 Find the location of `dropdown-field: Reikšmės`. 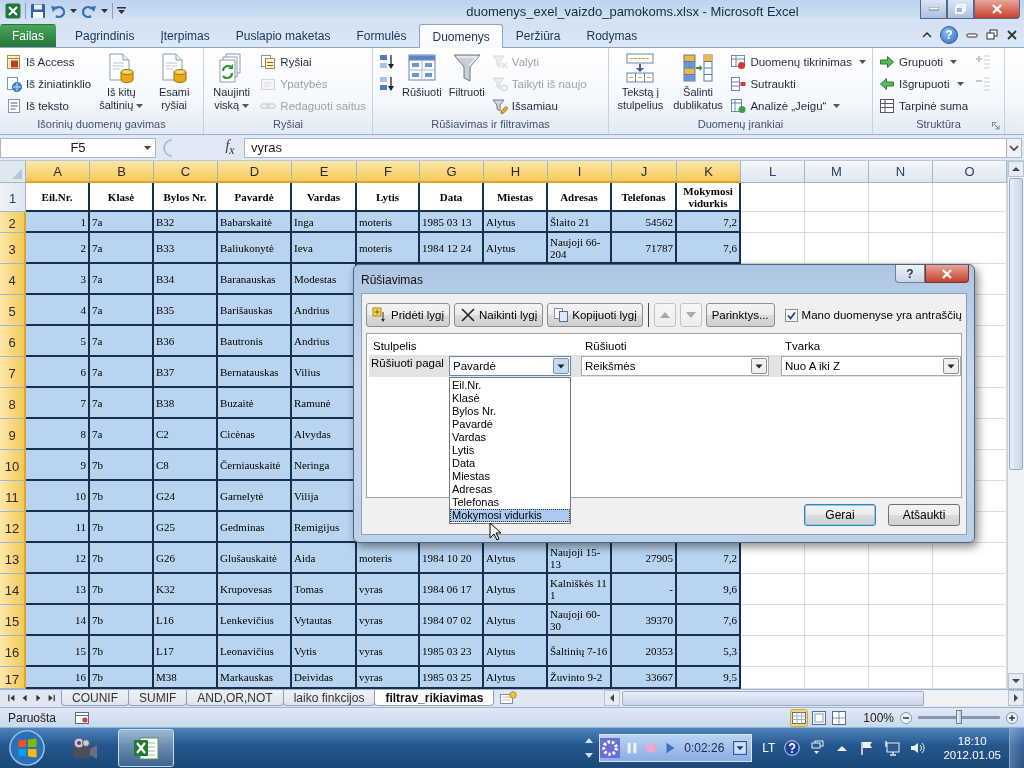

dropdown-field: Reikšmės is located at coordinates (675, 366).